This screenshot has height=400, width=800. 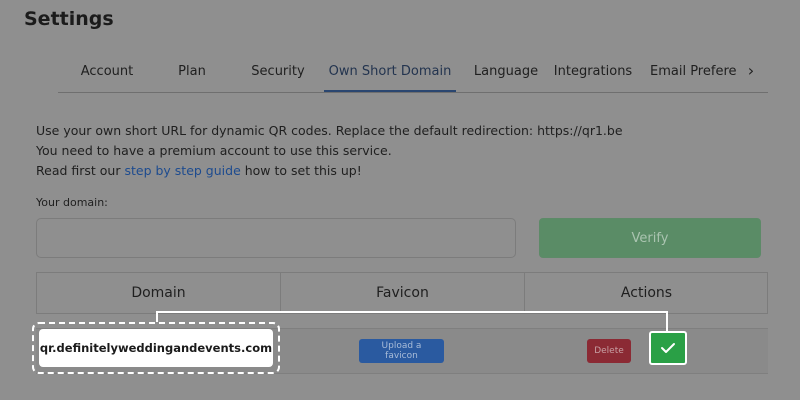 I want to click on tab-integrations: Integrations, so click(x=593, y=74).